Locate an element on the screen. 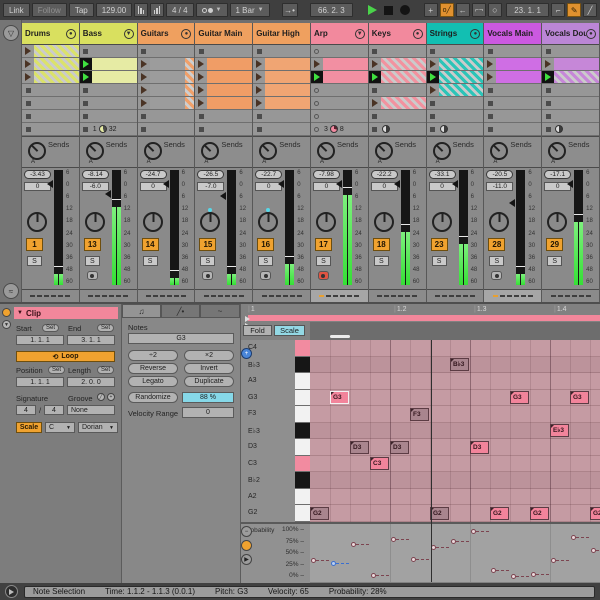 The width and height of the screenshot is (600, 600). loop-length-field: 2. 0. 0 is located at coordinates (91, 382).